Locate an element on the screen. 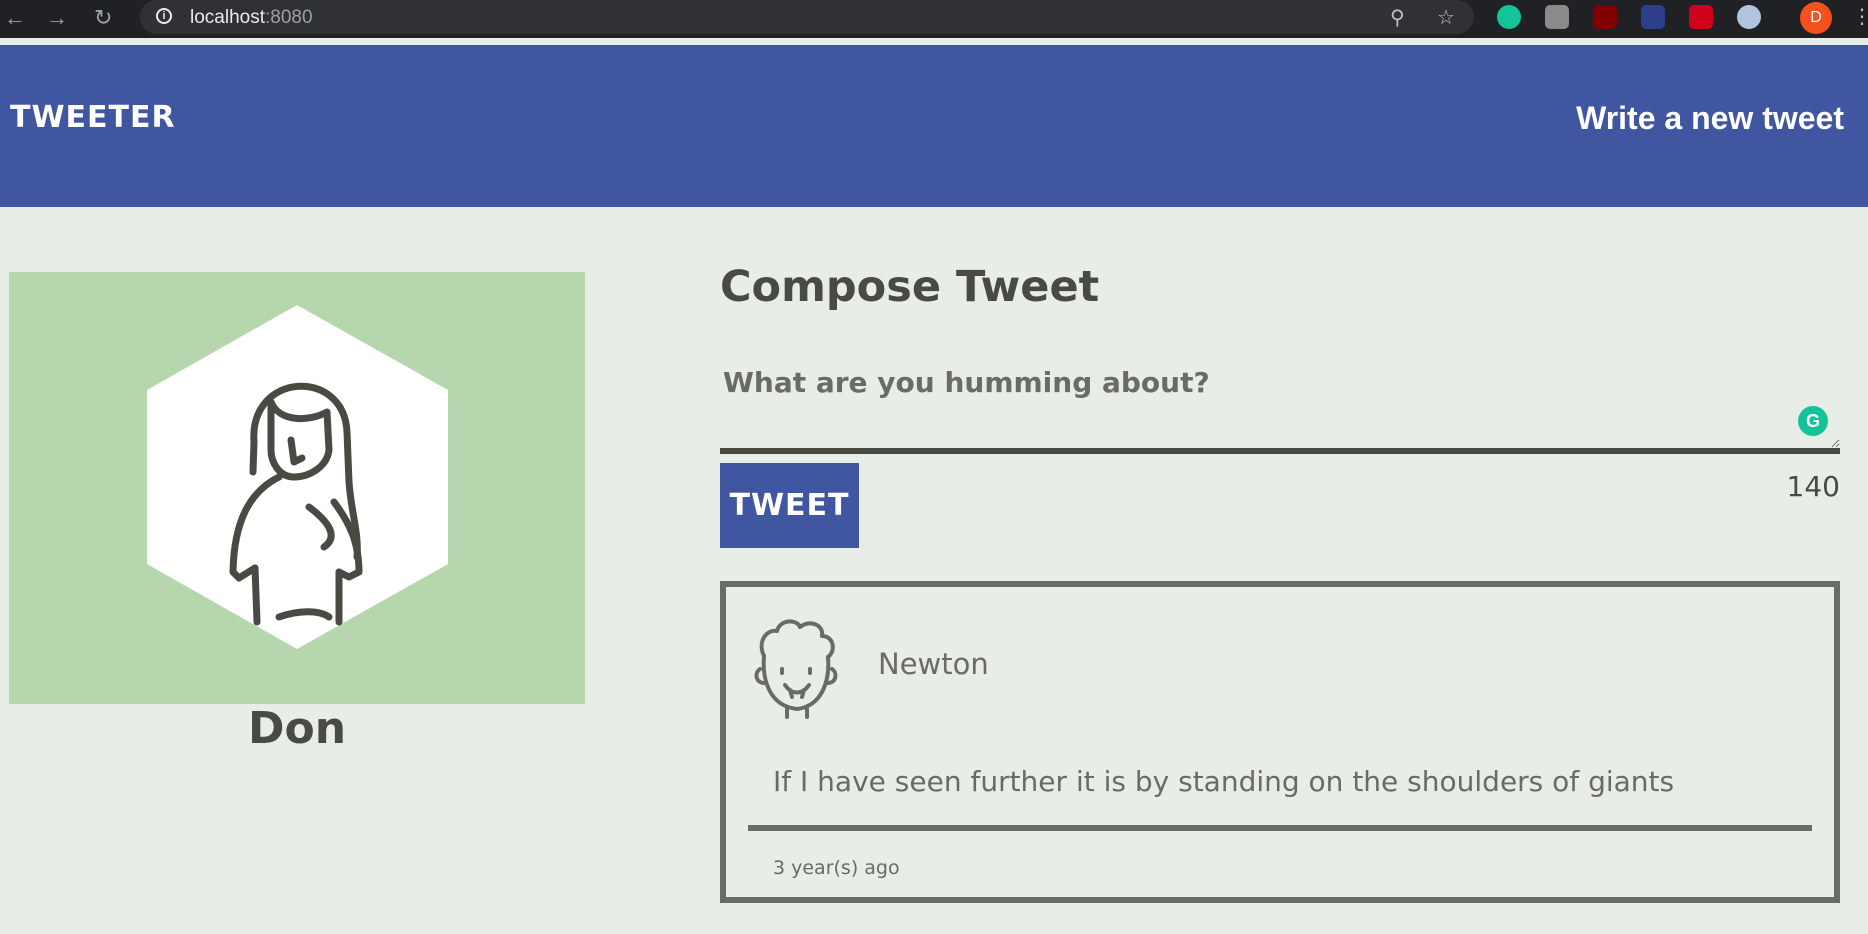  character-counter: 140 is located at coordinates (1813, 486).